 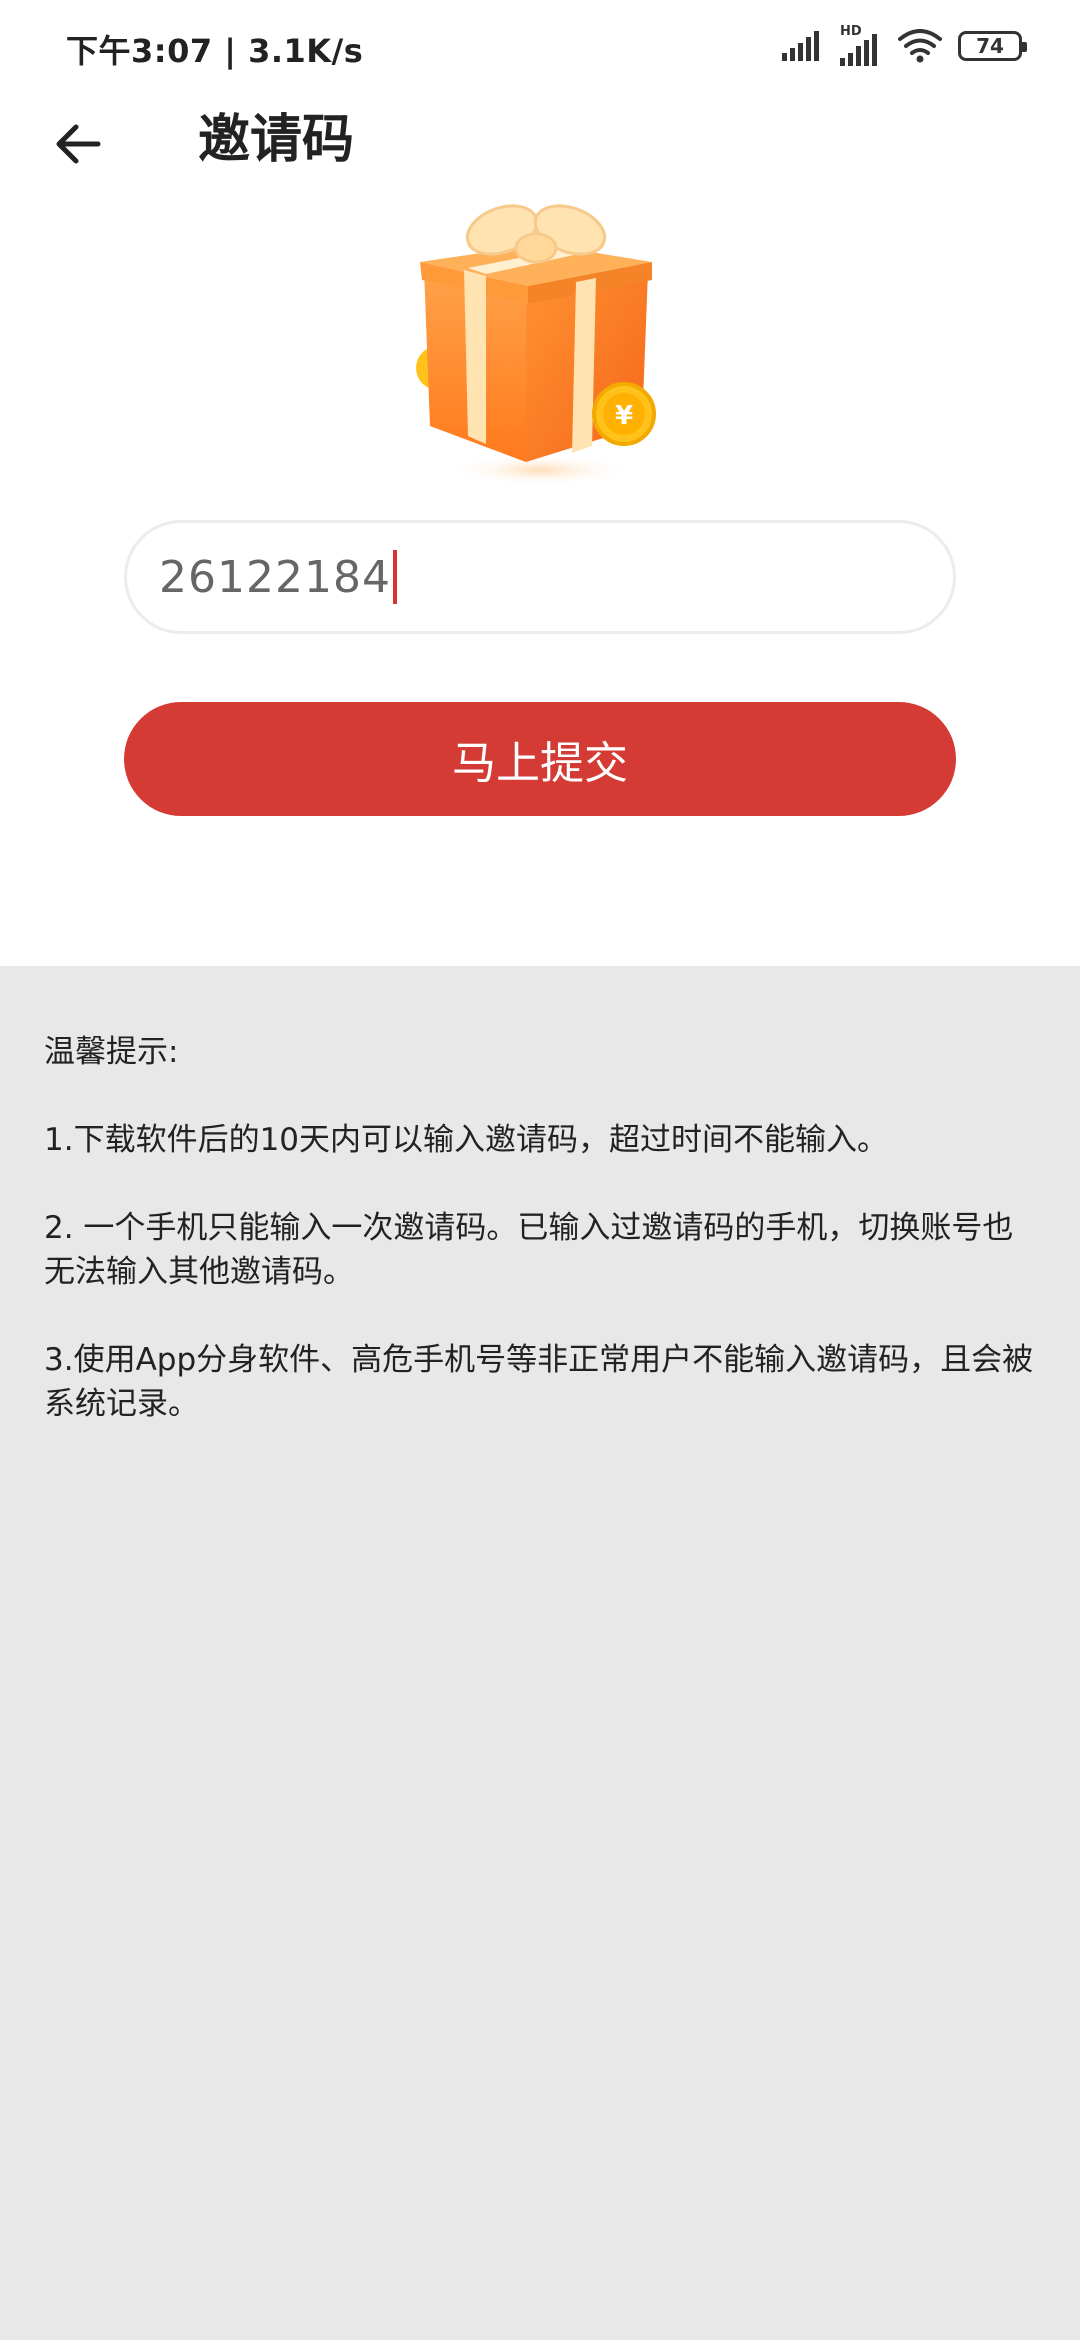 I want to click on app-bar: 邀请码, so click(x=540, y=140).